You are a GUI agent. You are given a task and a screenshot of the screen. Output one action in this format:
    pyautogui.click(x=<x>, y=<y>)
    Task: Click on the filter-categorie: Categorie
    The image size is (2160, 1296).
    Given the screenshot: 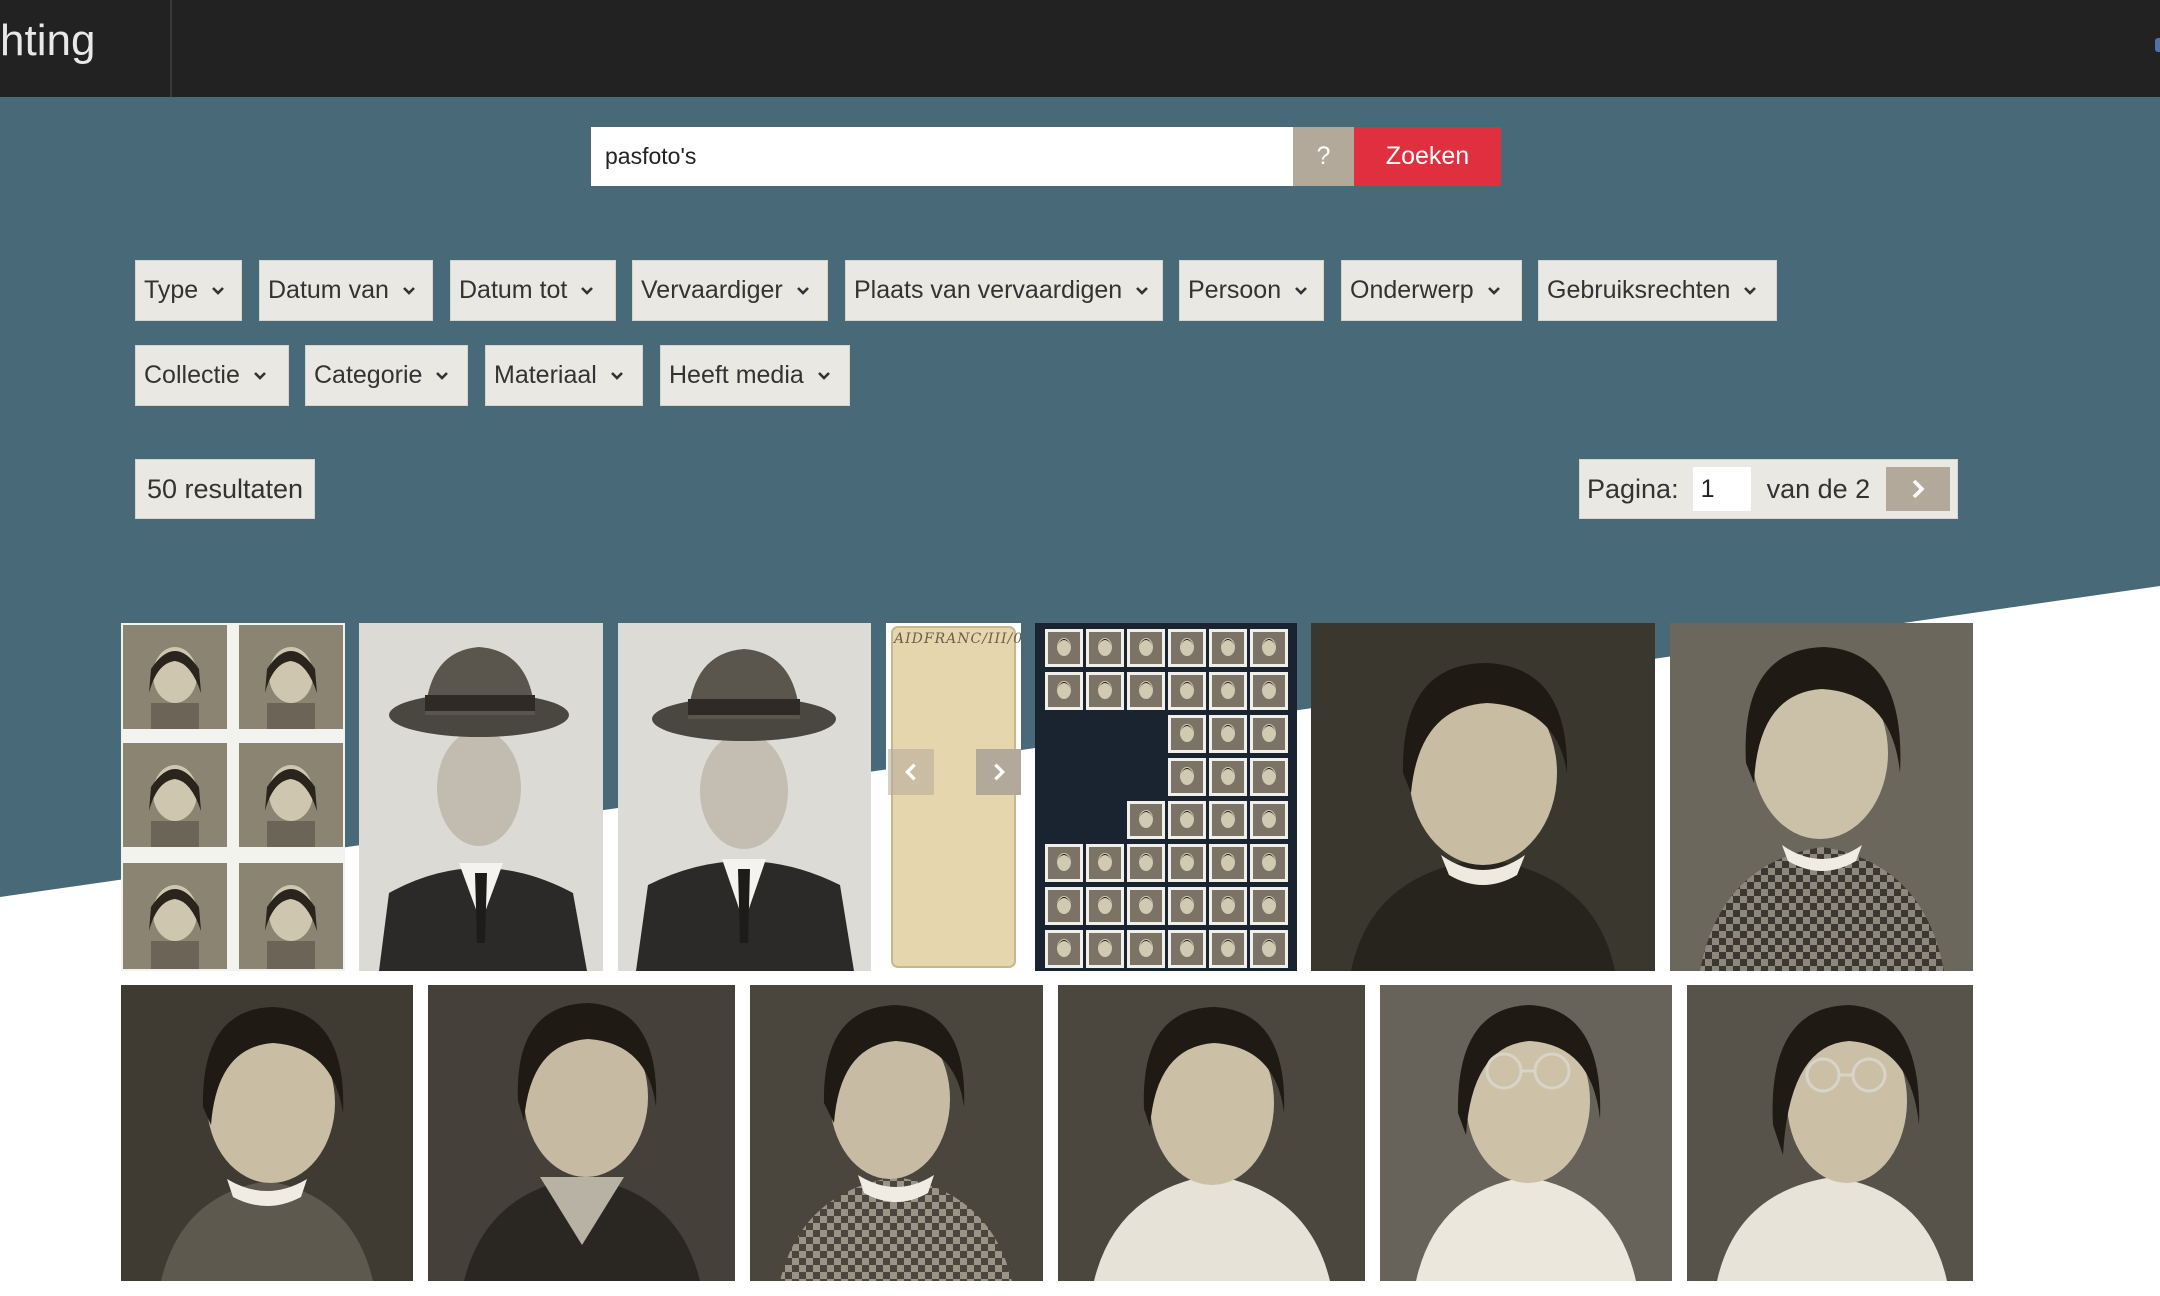 What is the action you would take?
    pyautogui.click(x=386, y=375)
    